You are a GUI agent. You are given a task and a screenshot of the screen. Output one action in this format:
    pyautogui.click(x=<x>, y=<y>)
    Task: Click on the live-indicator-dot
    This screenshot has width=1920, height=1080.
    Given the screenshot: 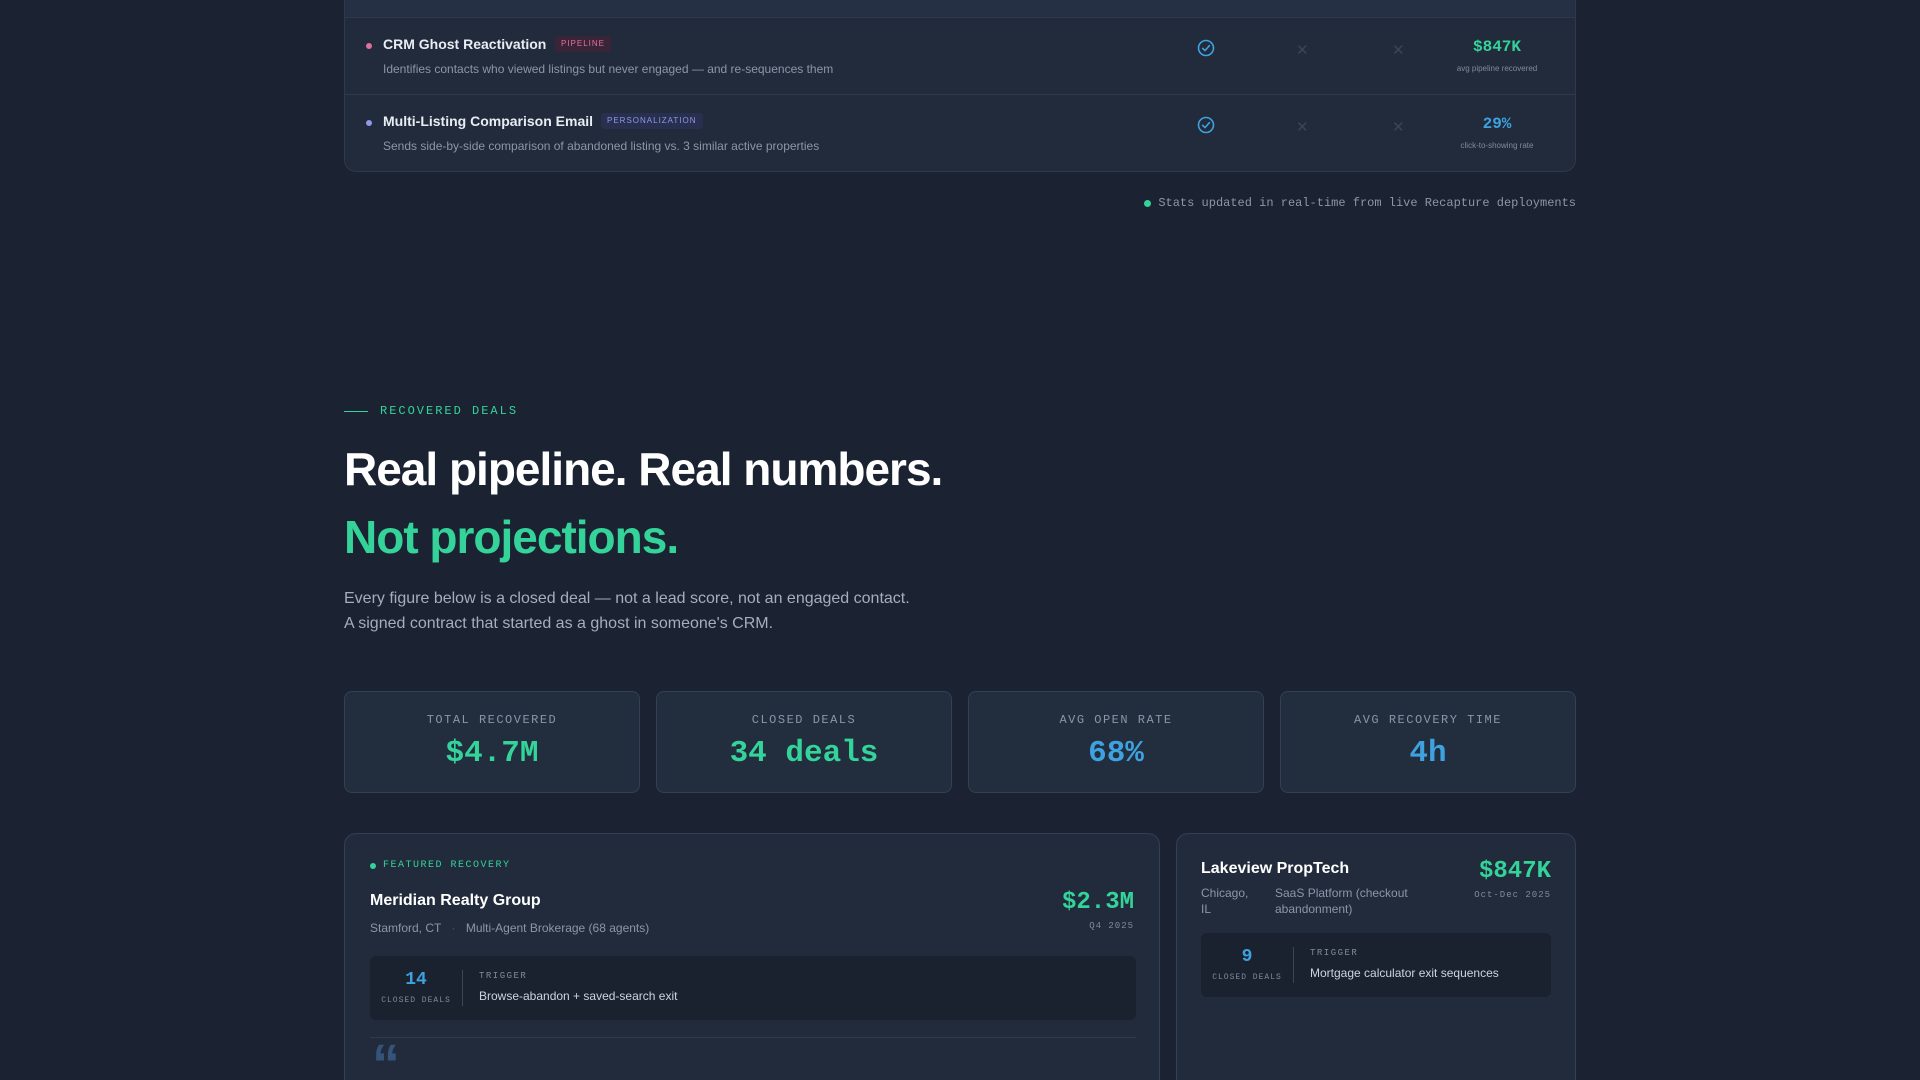 What is the action you would take?
    pyautogui.click(x=1148, y=203)
    